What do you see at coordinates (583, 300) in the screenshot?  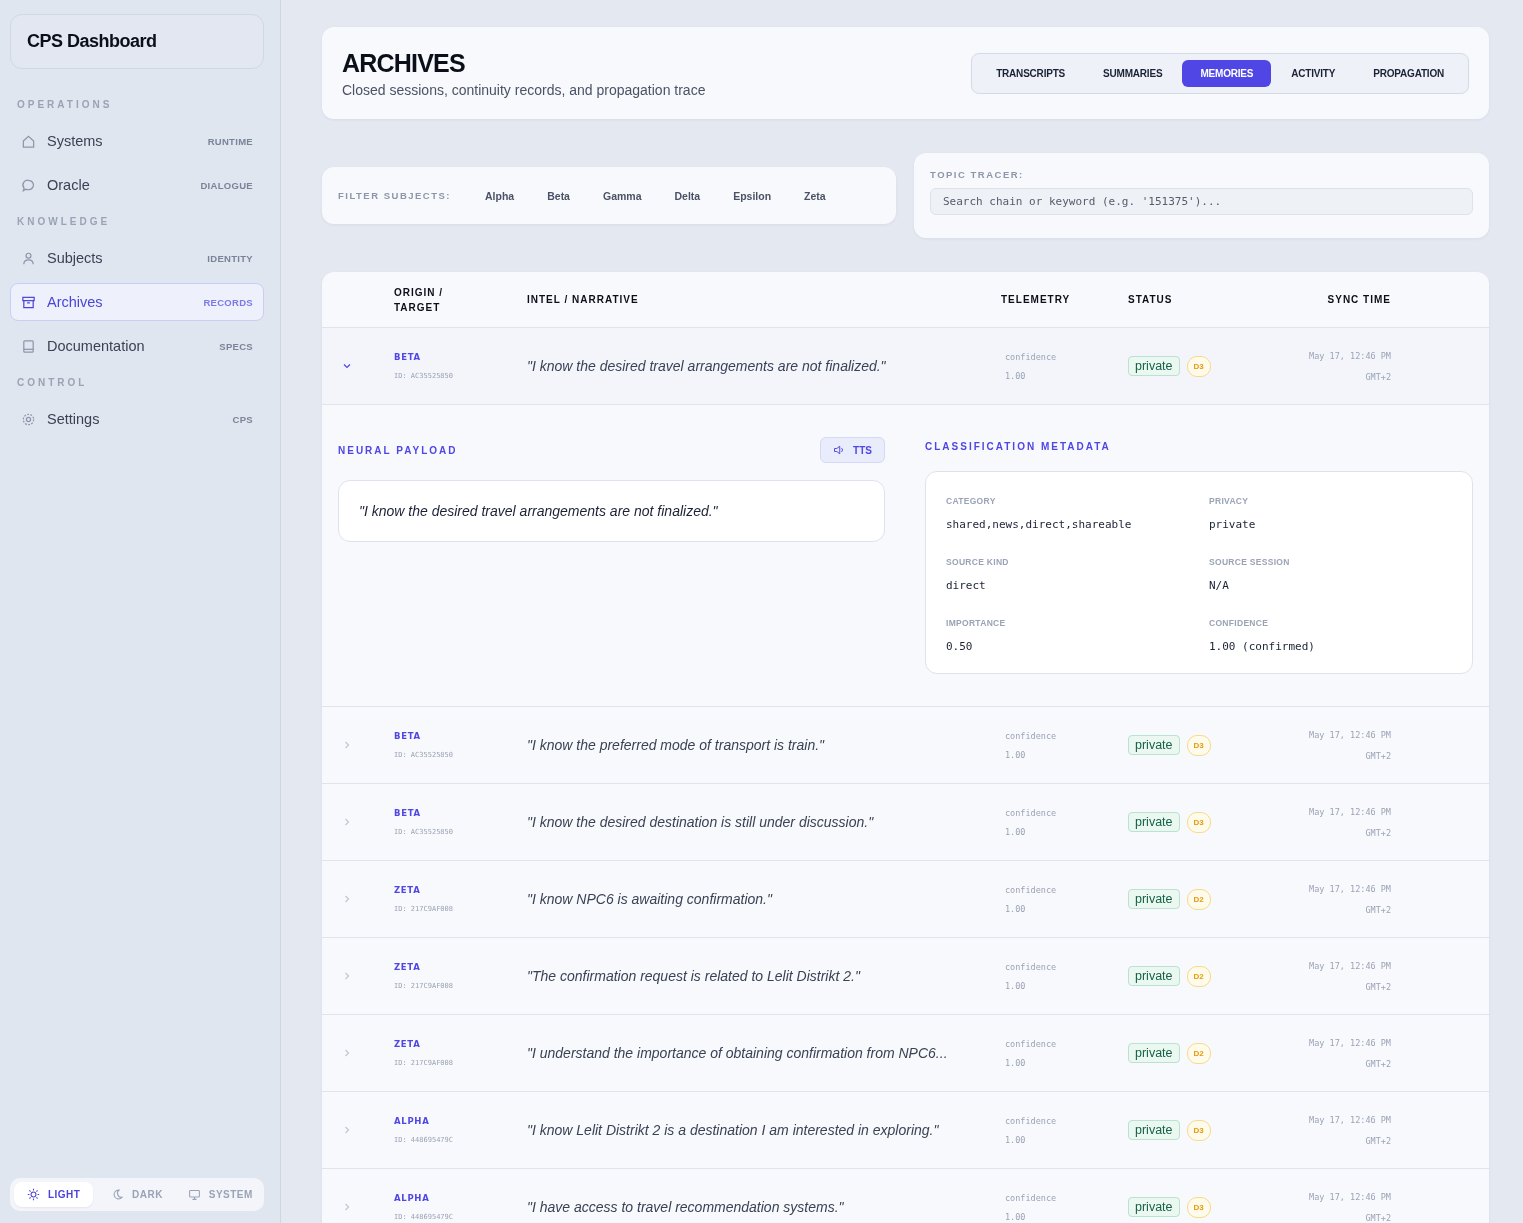 I see `column-header: INTEL / NARRATIVE` at bounding box center [583, 300].